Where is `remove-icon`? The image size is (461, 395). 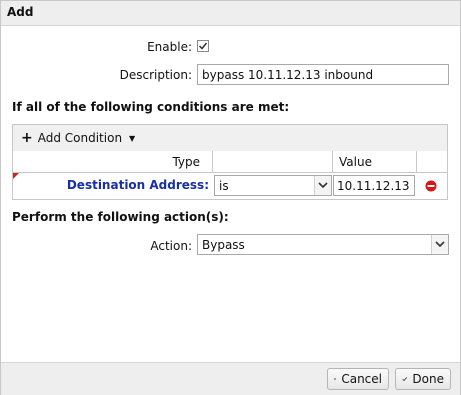 remove-icon is located at coordinates (431, 186).